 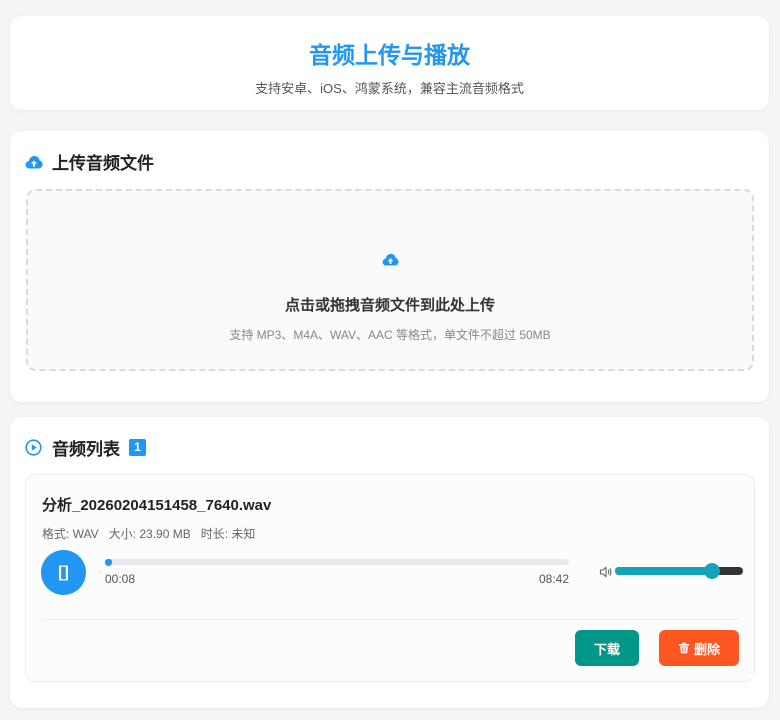 I want to click on download-button: 下载, so click(x=607, y=648).